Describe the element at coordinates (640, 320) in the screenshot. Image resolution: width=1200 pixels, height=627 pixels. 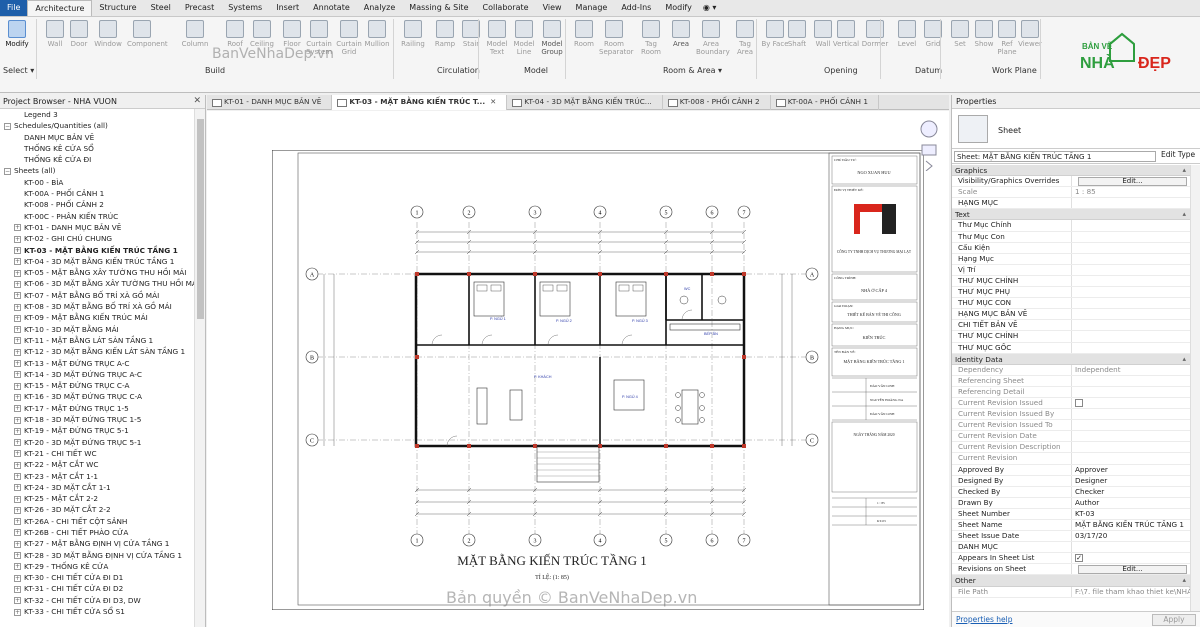
I see `room-tag: P. NGỦ 3` at that location.